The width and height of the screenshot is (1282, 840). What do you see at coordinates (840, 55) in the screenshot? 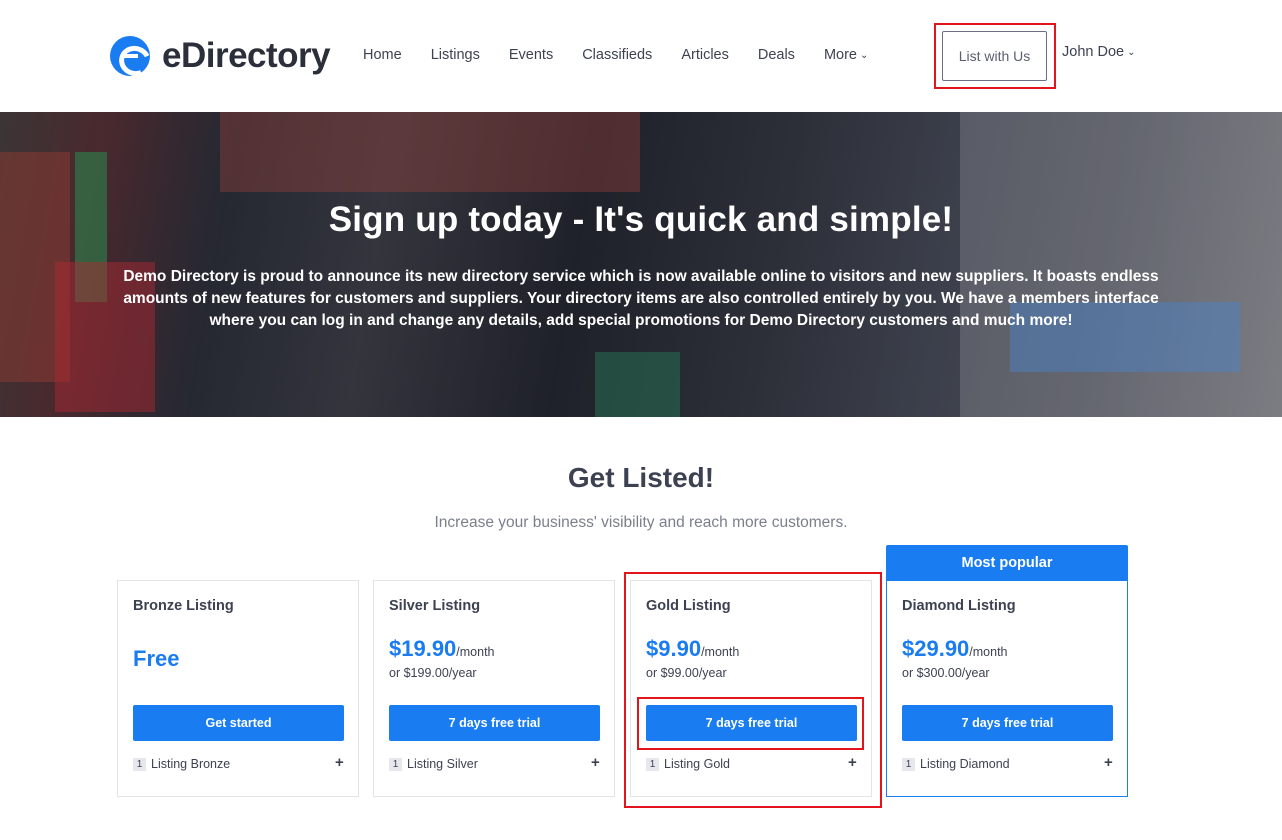
I see `nav-more-label: More` at bounding box center [840, 55].